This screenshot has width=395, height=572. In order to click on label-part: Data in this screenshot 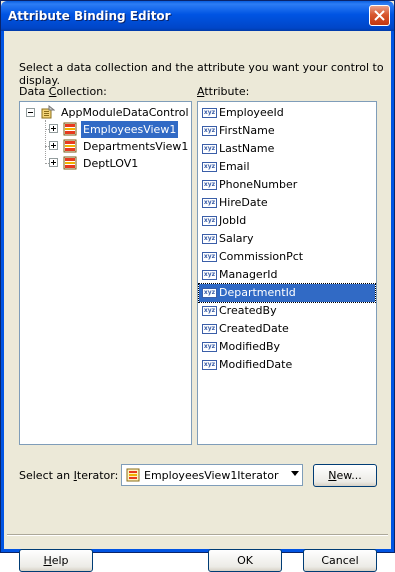, I will do `click(34, 91)`.